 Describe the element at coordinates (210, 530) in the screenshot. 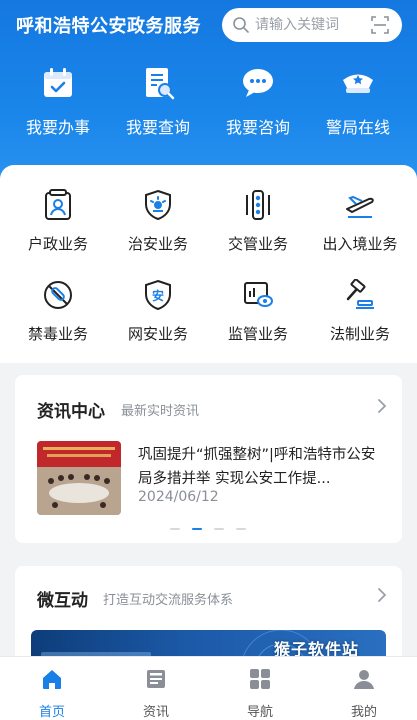

I see `carousel-indicator` at that location.